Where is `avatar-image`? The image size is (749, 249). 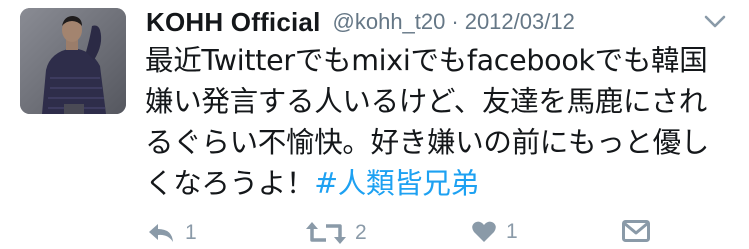
avatar-image is located at coordinates (73, 61).